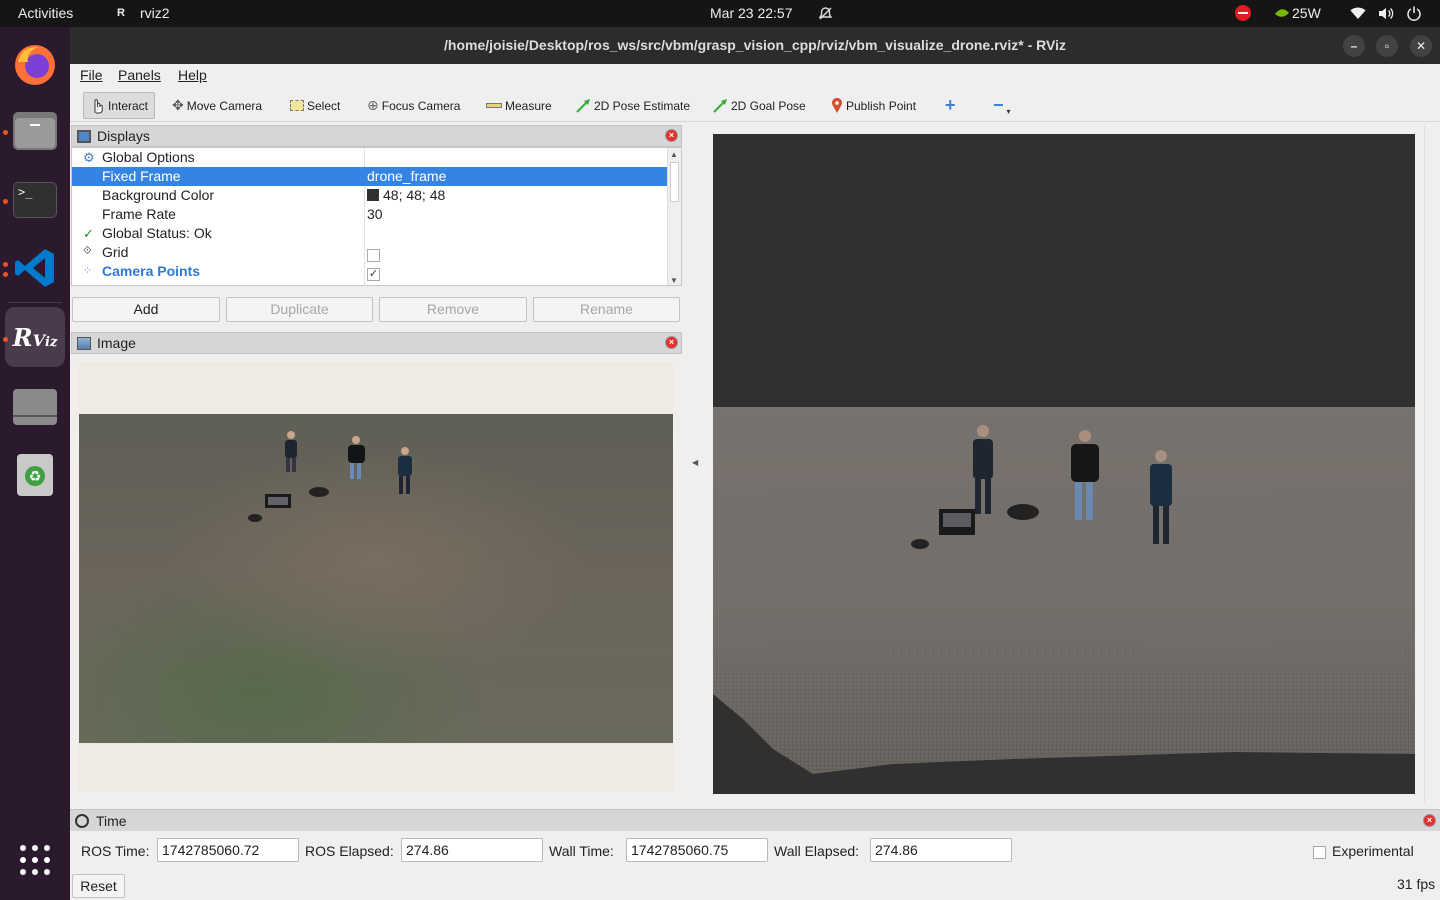  I want to click on ruler-icon, so click(494, 105).